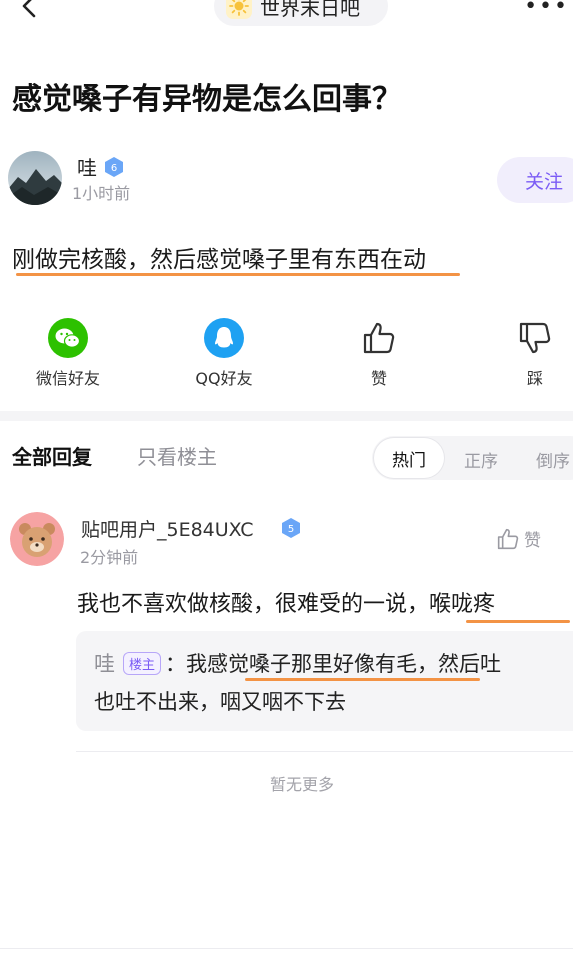 The width and height of the screenshot is (573, 960). Describe the element at coordinates (224, 378) in the screenshot. I see `share-qq-label: QQ好友` at that location.